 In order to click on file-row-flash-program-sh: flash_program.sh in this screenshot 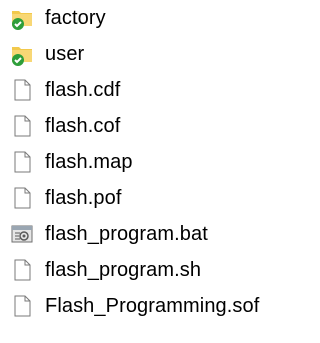, I will do `click(154, 270)`.